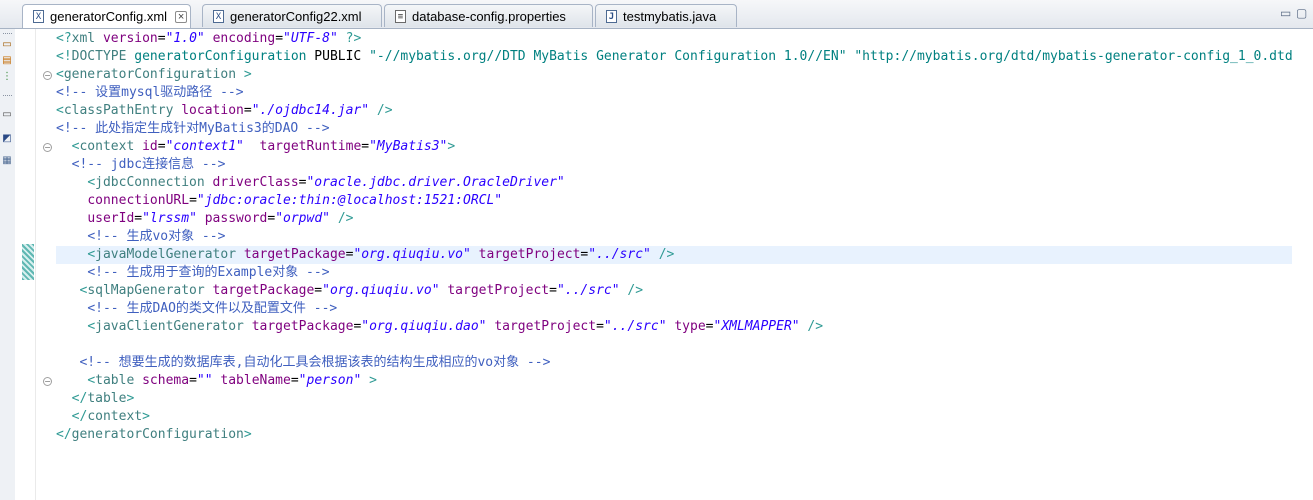 Image resolution: width=1313 pixels, height=500 pixels. What do you see at coordinates (109, 16) in the screenshot?
I see `tab-label: generatorConfig.xml` at bounding box center [109, 16].